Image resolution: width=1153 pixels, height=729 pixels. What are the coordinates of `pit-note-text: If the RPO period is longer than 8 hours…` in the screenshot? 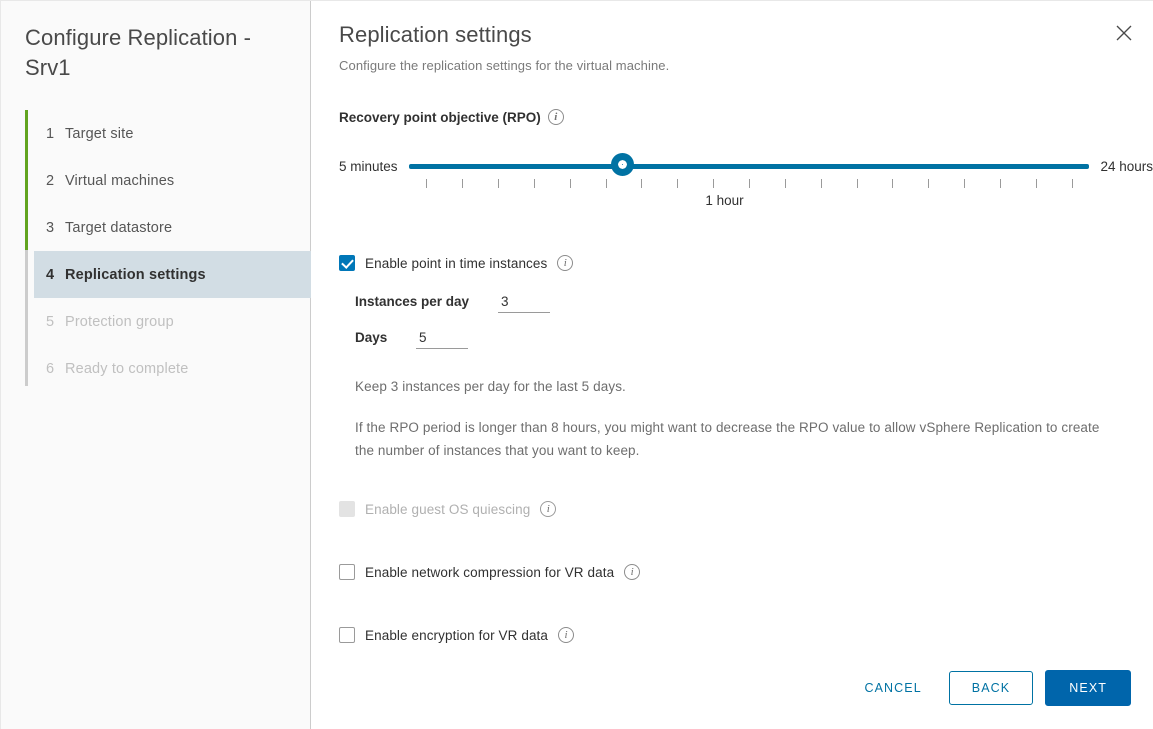 It's located at (727, 439).